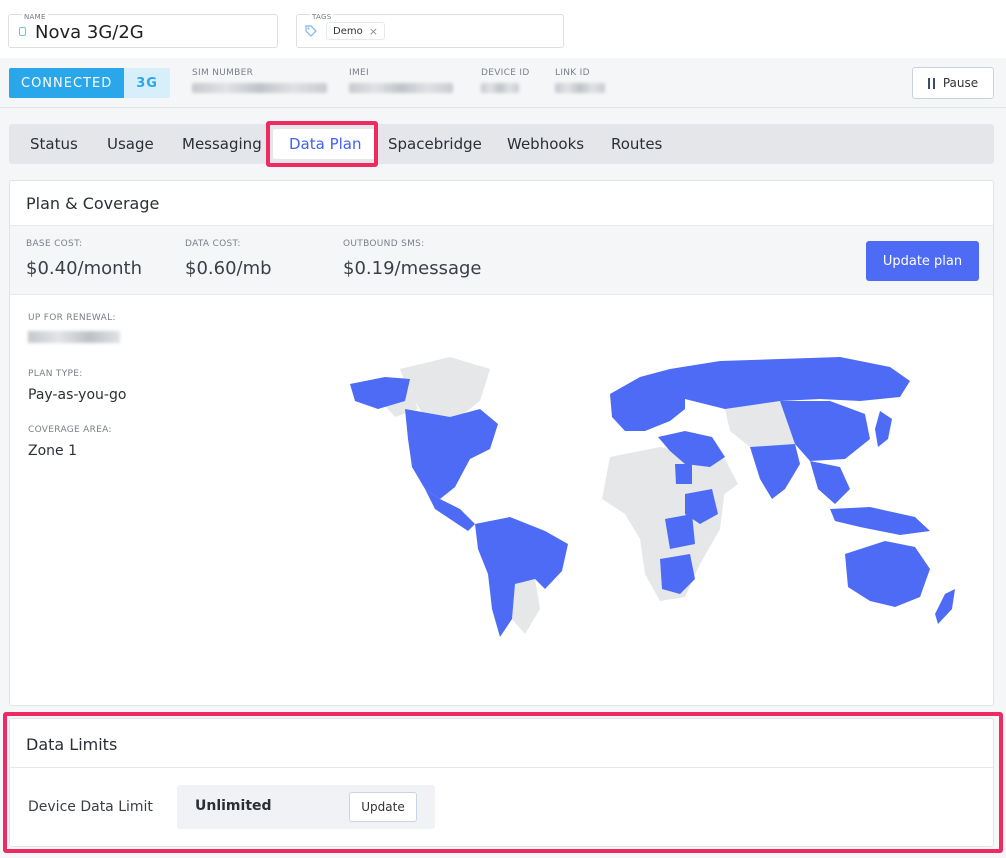  Describe the element at coordinates (52, 451) in the screenshot. I see `coverage-area-value: Zone 1` at that location.